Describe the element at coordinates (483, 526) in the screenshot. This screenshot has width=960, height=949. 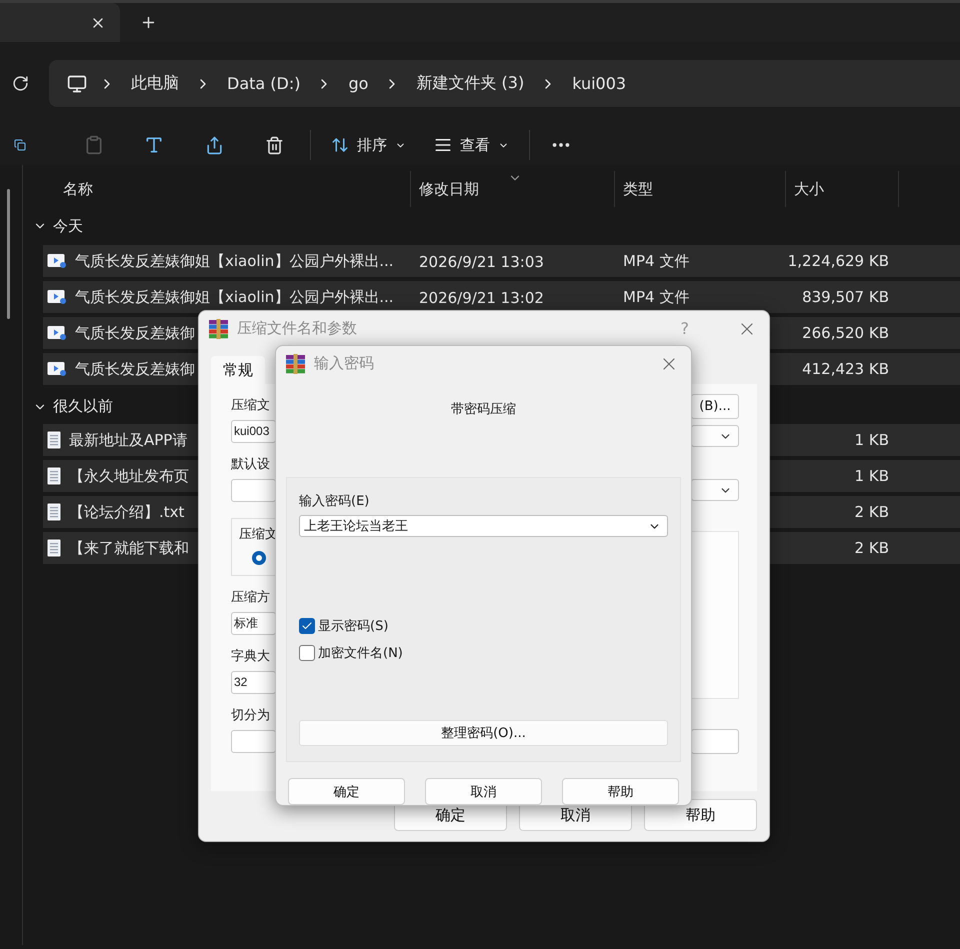
I see `password-field: 上老王论坛当老王` at that location.